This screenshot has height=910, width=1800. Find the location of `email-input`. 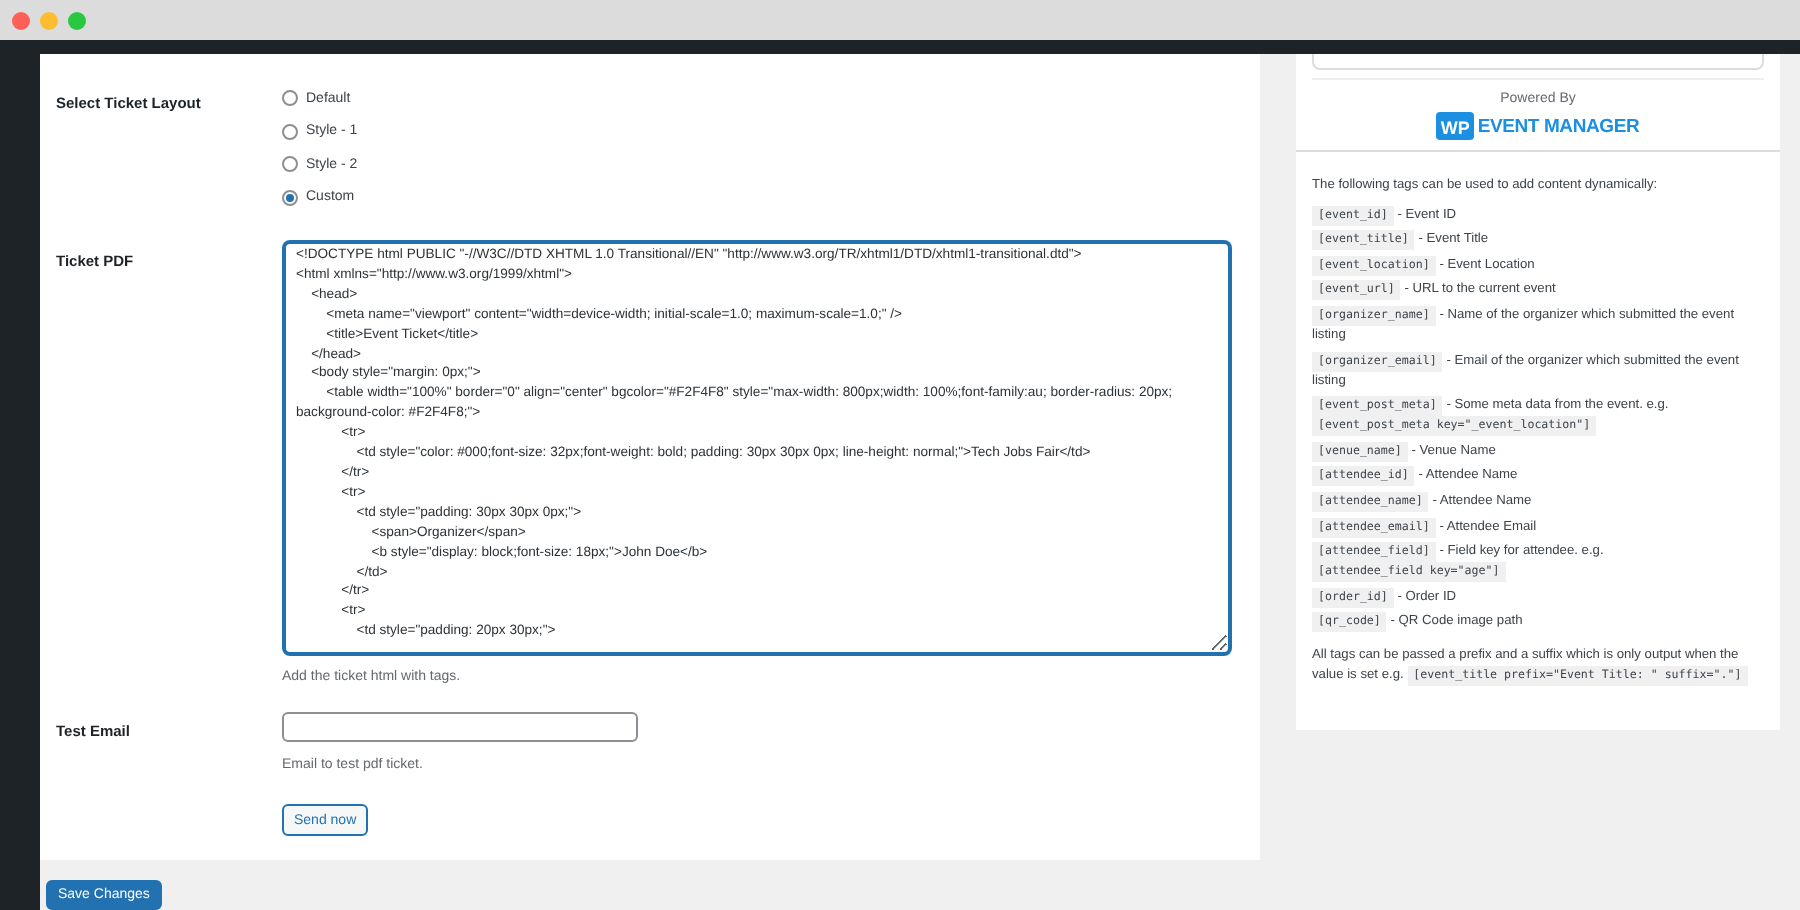

email-input is located at coordinates (460, 727).